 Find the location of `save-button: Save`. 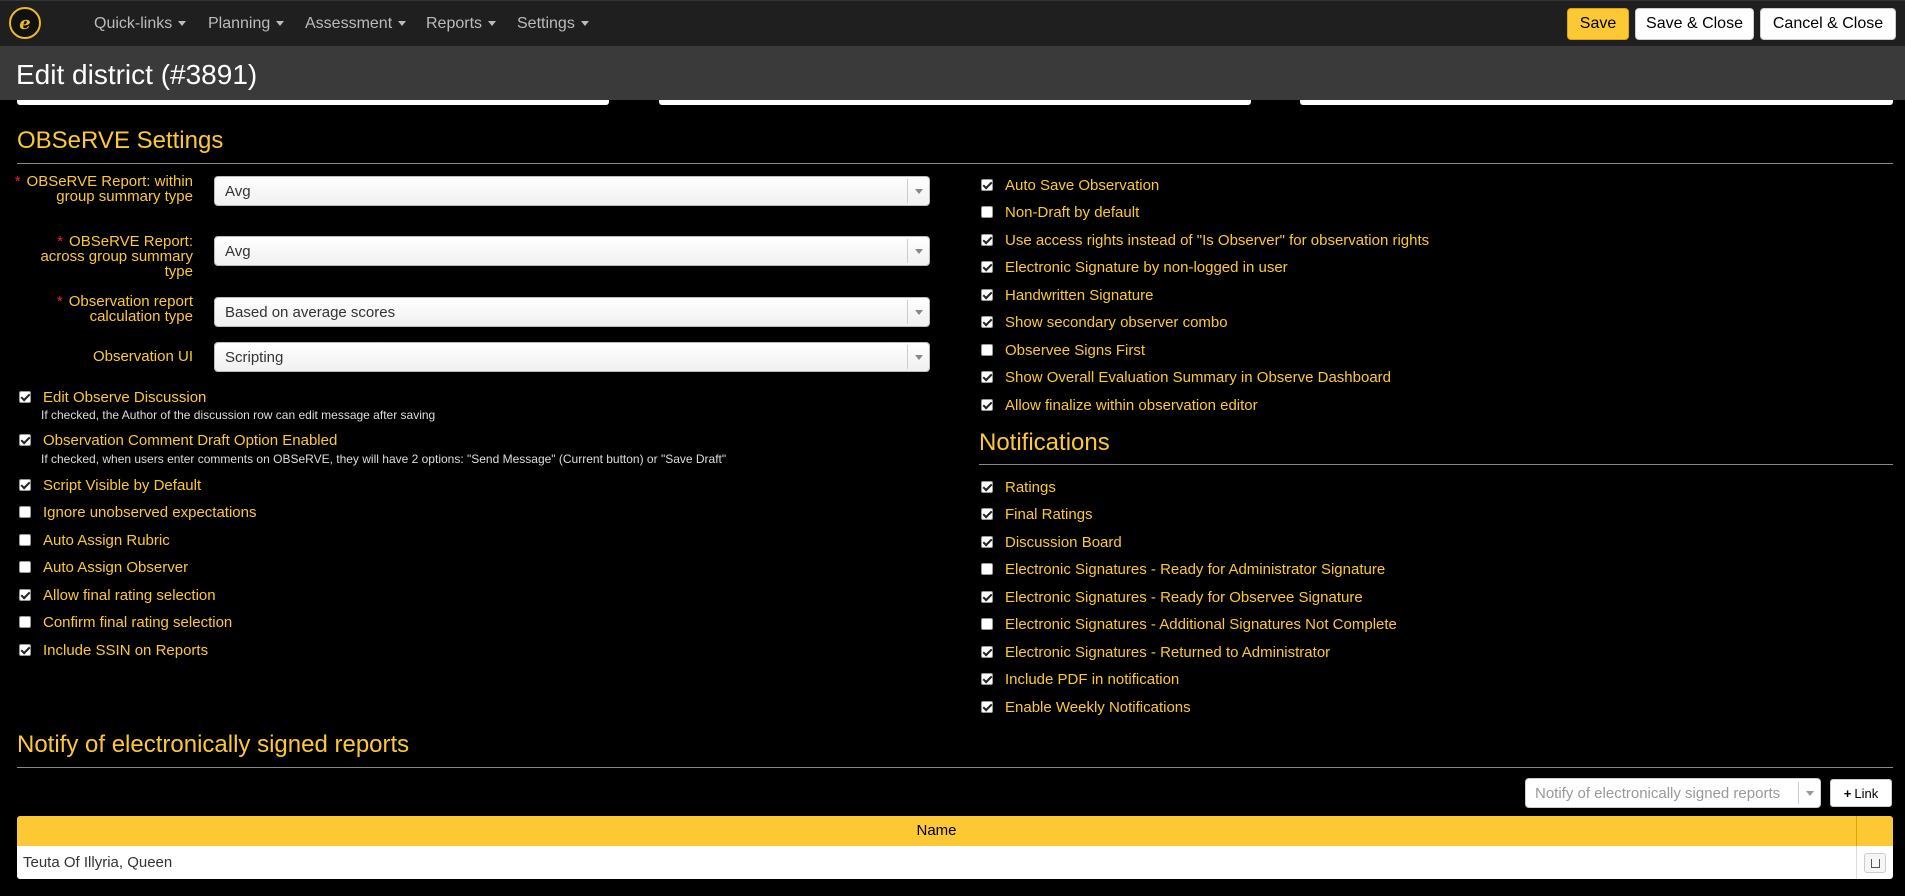

save-button: Save is located at coordinates (1598, 24).